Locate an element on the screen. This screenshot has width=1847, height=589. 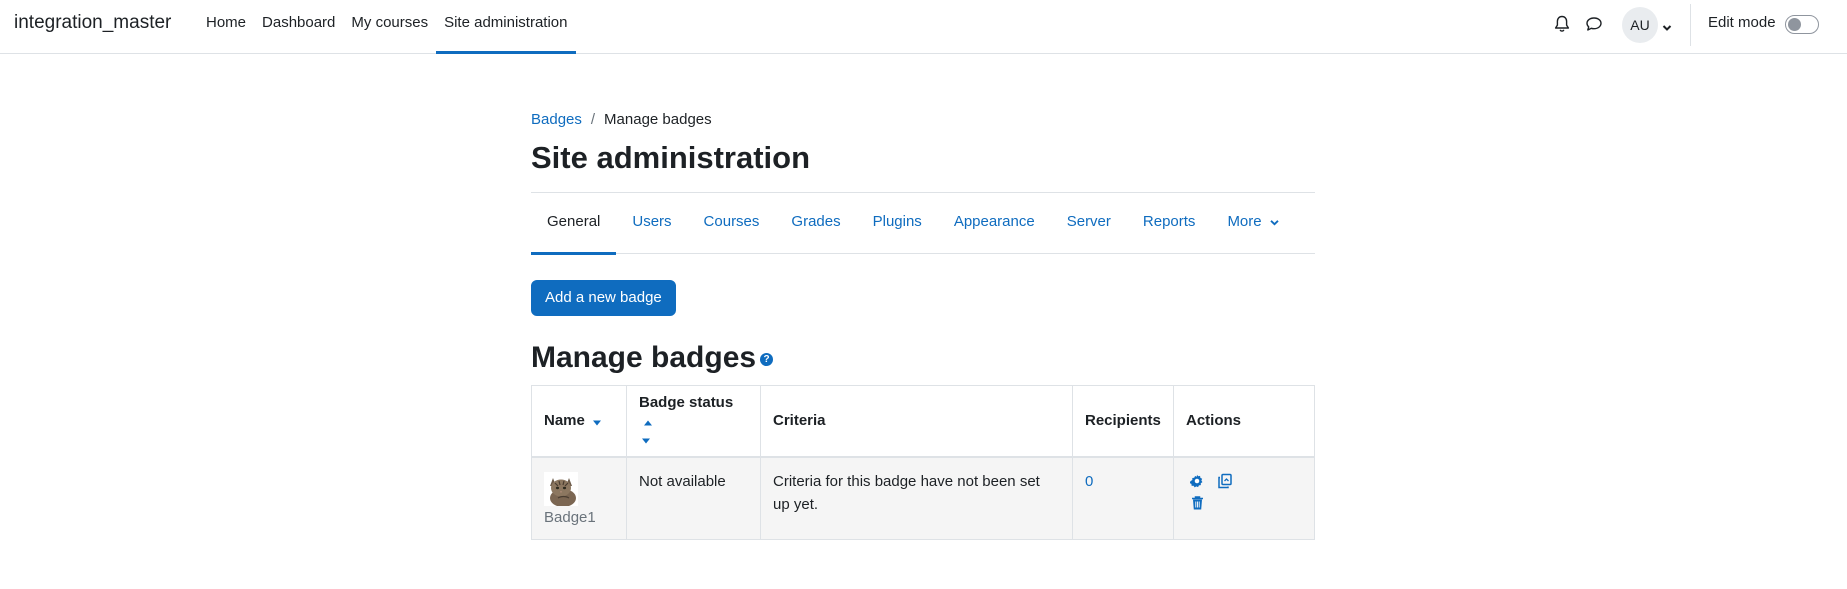
column-header-criteria: Criteria is located at coordinates (916, 421).